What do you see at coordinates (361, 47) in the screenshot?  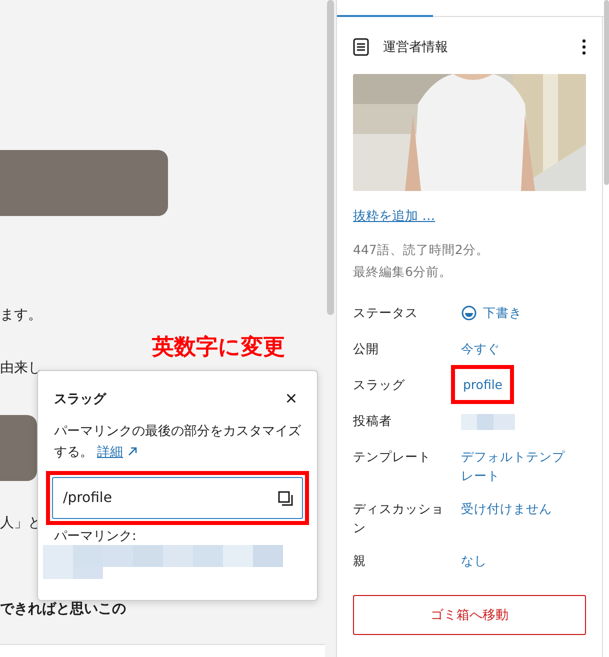 I see `document-icon` at bounding box center [361, 47].